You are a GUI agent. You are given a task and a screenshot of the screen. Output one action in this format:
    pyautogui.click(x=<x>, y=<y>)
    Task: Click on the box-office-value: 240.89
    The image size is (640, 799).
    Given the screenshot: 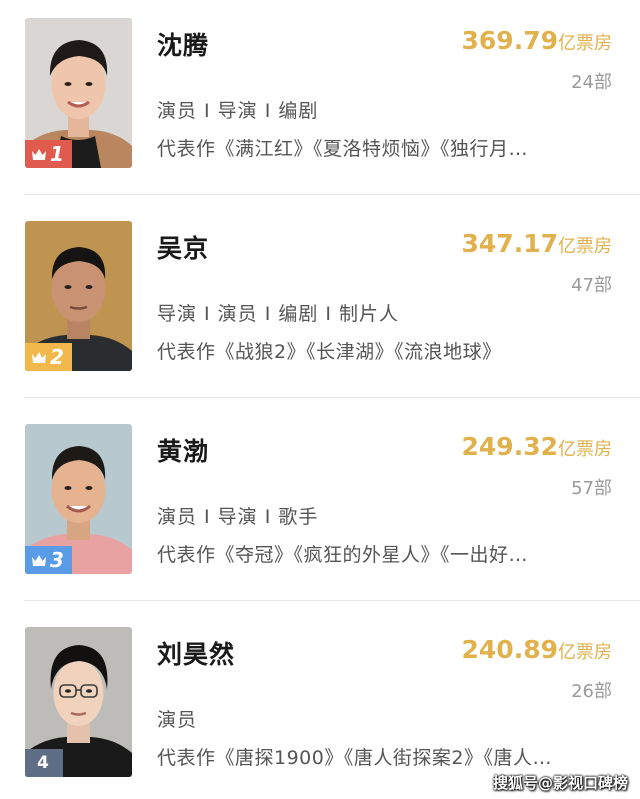 What is the action you would take?
    pyautogui.click(x=509, y=649)
    